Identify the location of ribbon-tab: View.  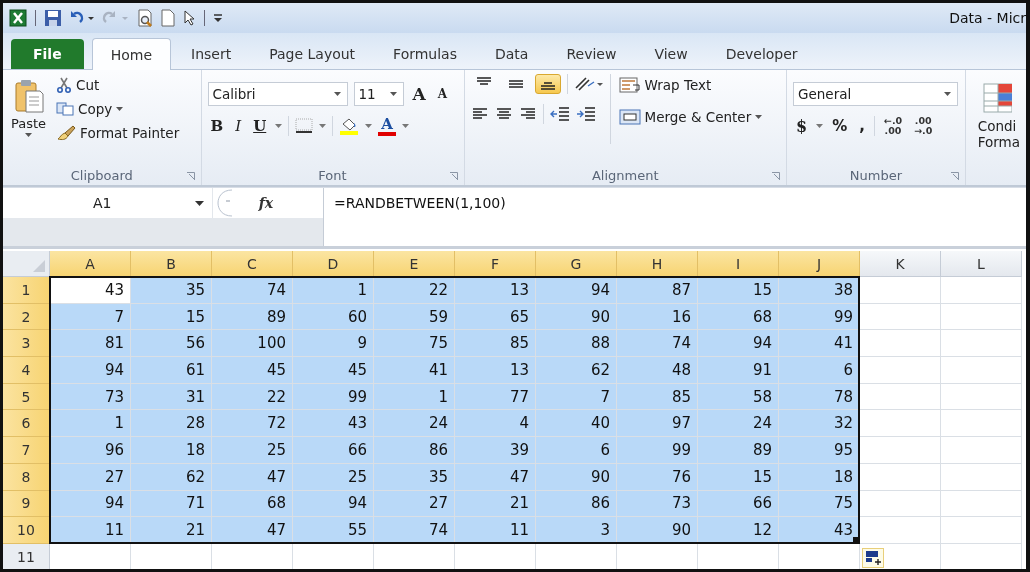
(671, 54).